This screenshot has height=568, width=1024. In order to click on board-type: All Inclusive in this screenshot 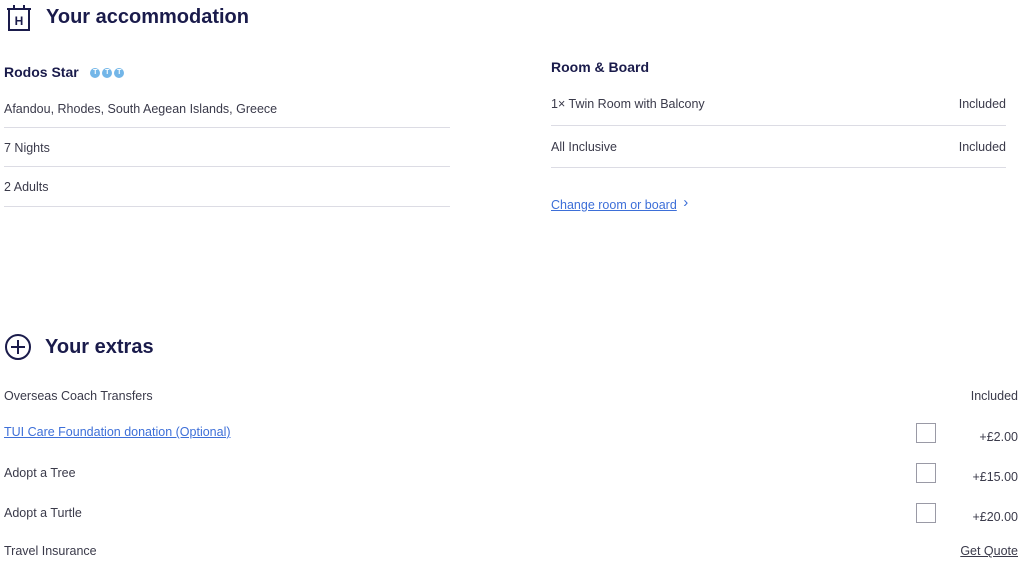, I will do `click(584, 147)`.